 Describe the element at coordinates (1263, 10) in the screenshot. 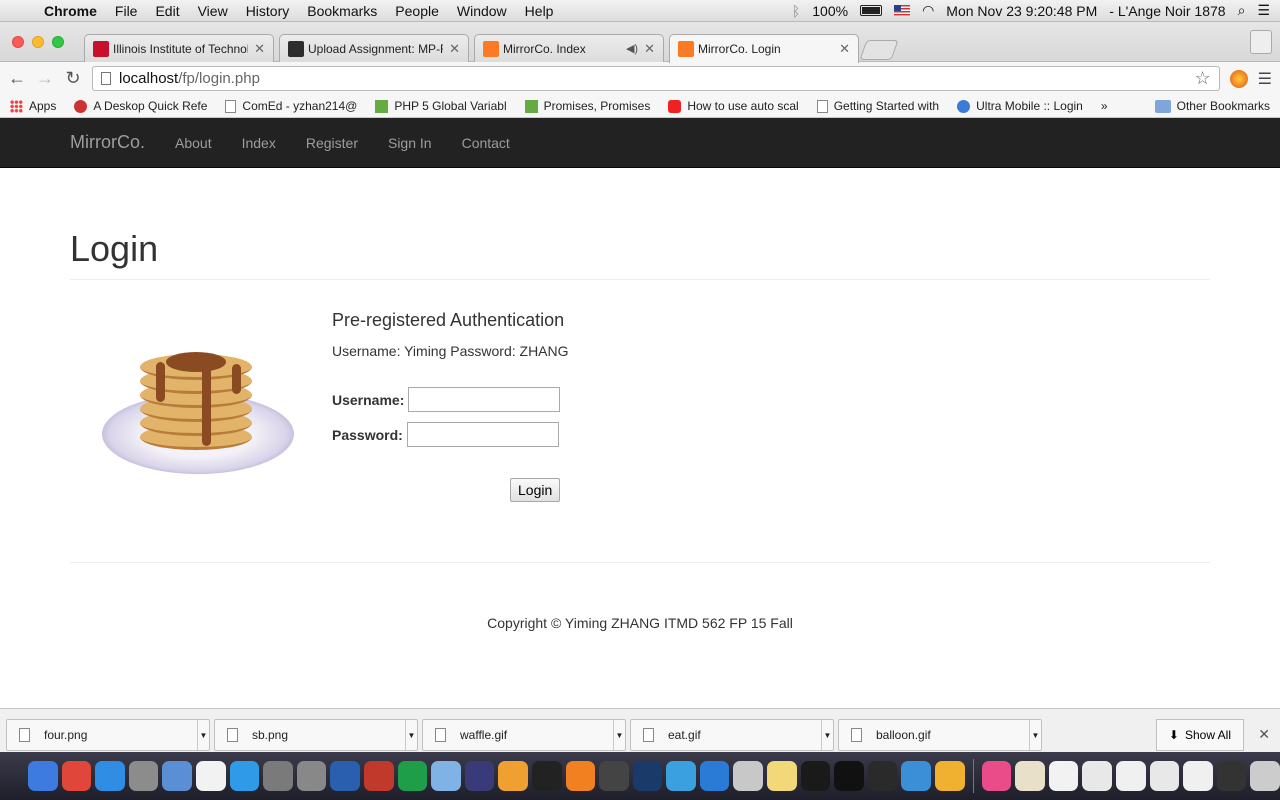

I see `notification-center-icon: ☰` at that location.